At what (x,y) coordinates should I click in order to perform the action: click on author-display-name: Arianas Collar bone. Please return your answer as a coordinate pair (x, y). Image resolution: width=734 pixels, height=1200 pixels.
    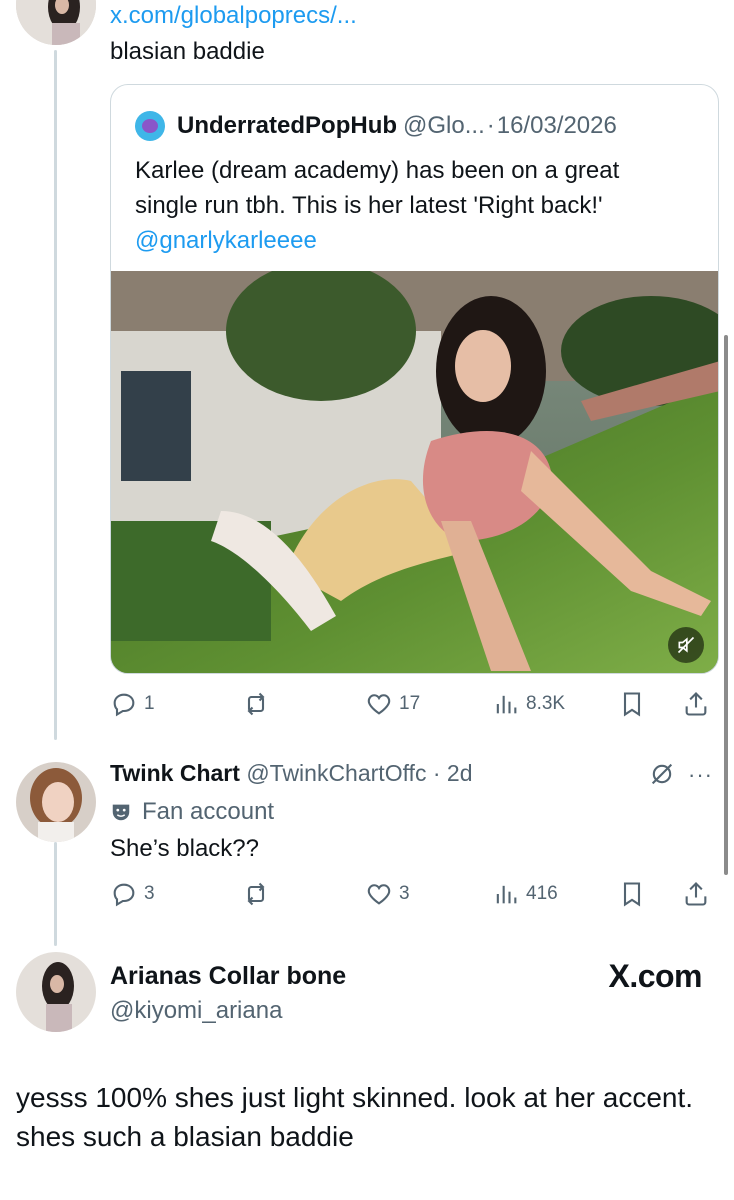
    Looking at the image, I should click on (228, 976).